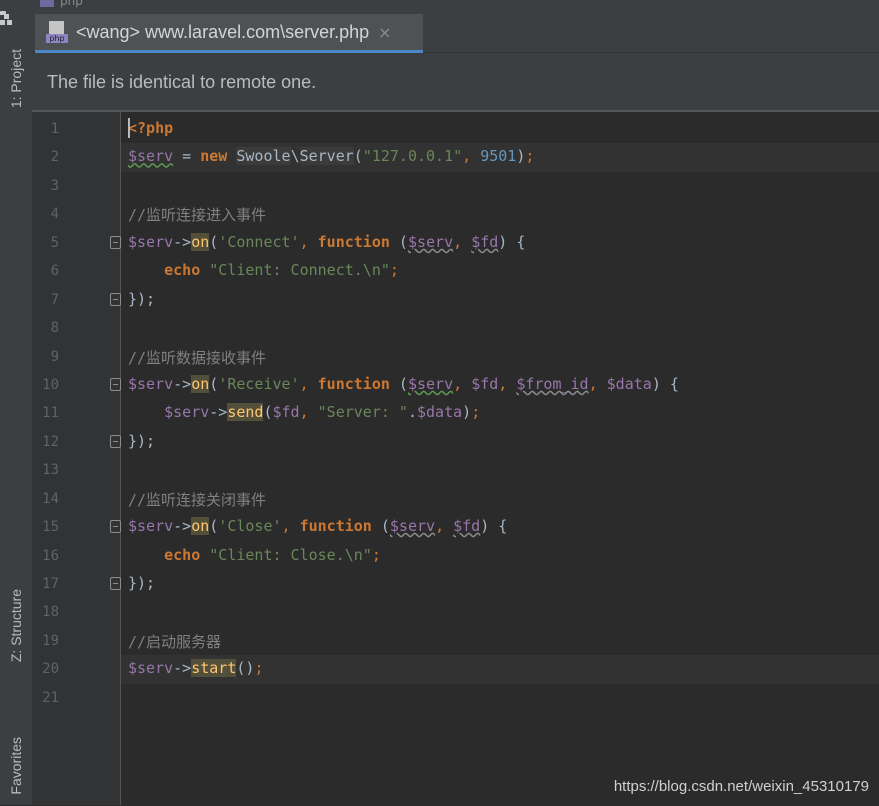 This screenshot has height=806, width=879. I want to click on line-number: 6, so click(54, 271).